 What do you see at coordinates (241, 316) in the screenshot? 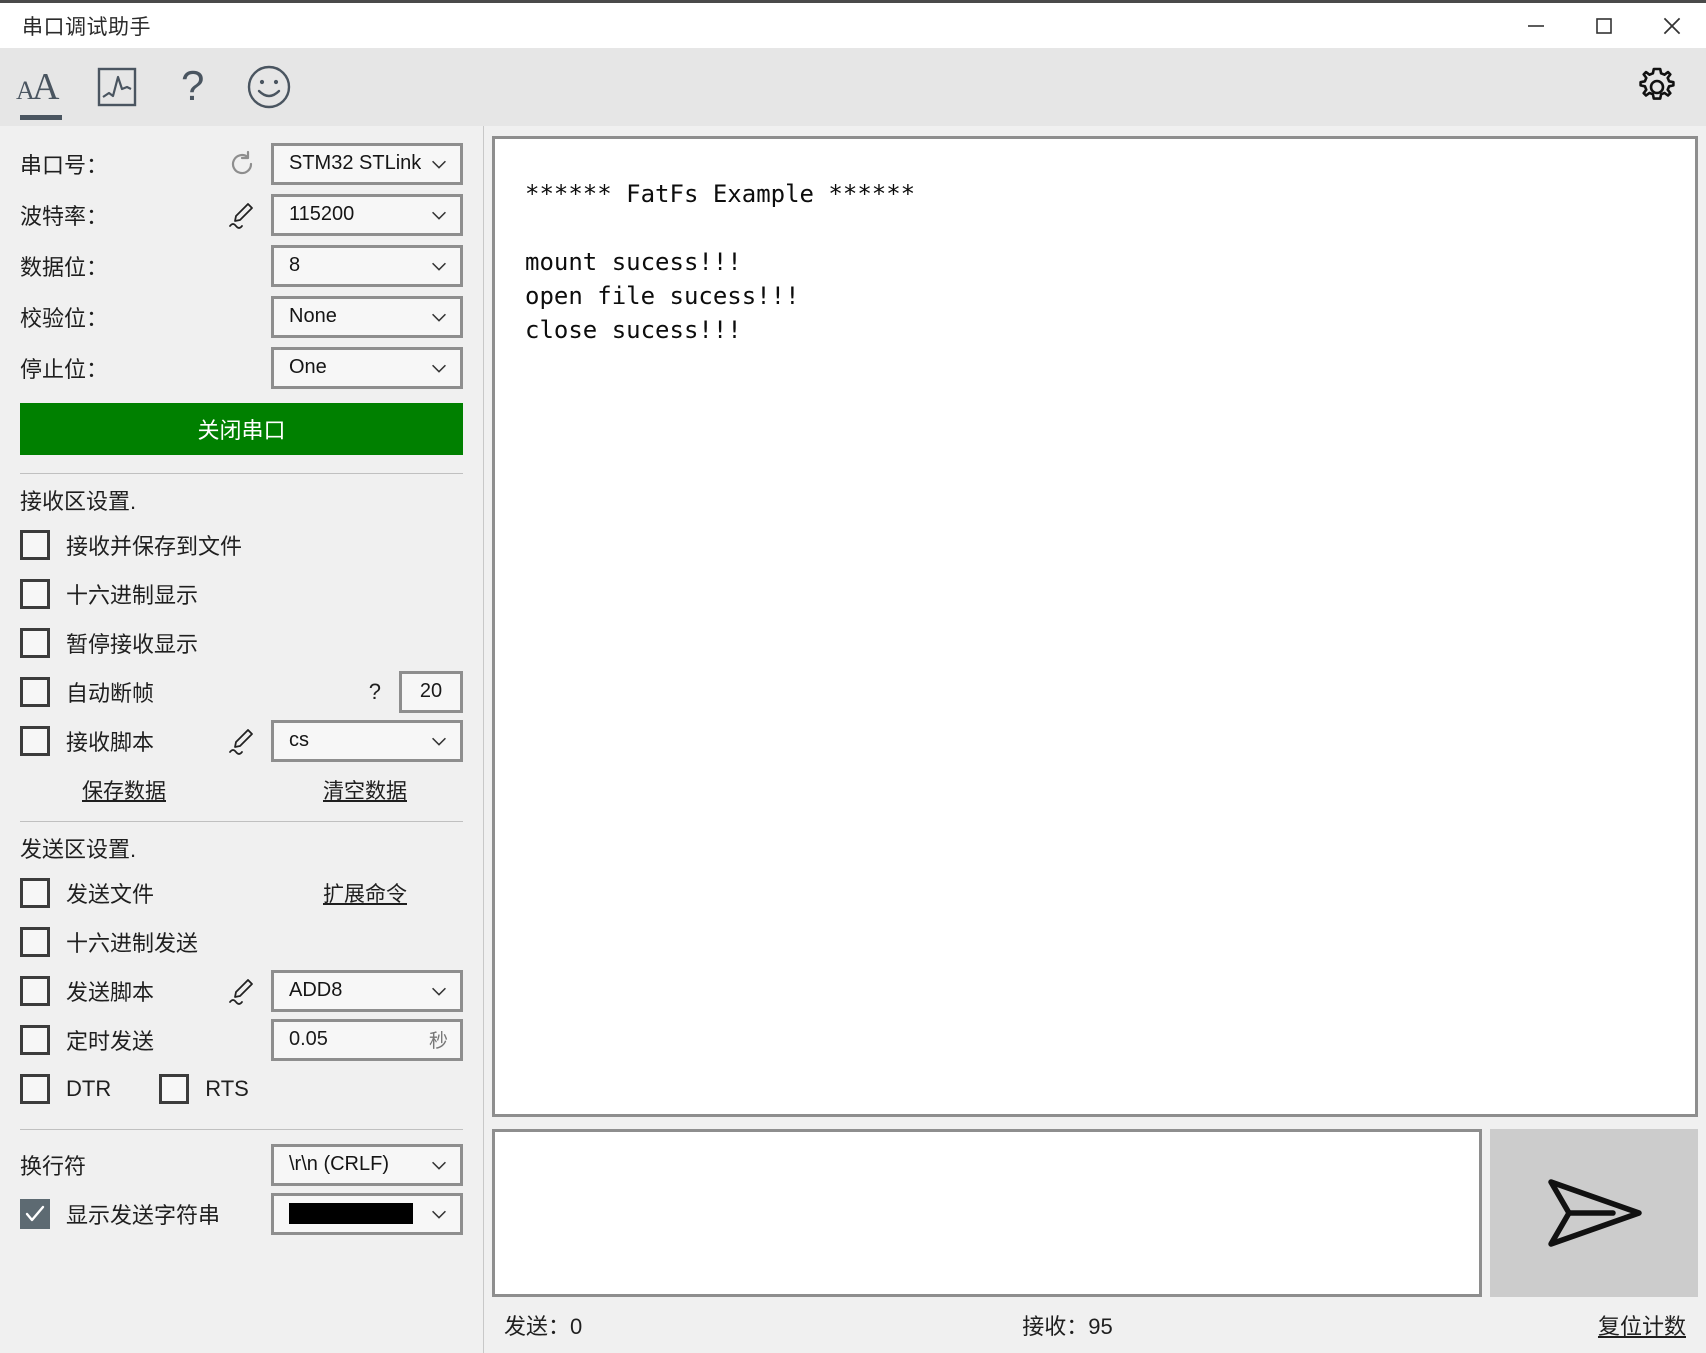
I see `setting-row-parity: 校验位： None` at bounding box center [241, 316].